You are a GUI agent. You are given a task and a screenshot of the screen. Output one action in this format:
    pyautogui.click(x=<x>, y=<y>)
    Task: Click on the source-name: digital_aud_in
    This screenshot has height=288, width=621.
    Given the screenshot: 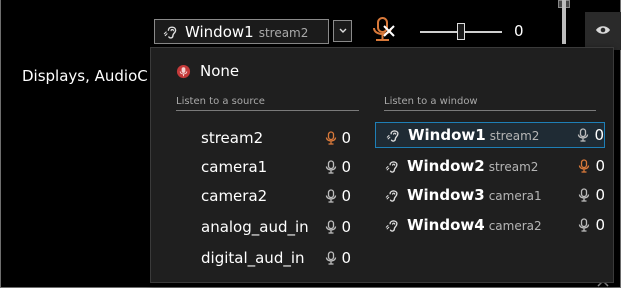 What is the action you would take?
    pyautogui.click(x=253, y=258)
    